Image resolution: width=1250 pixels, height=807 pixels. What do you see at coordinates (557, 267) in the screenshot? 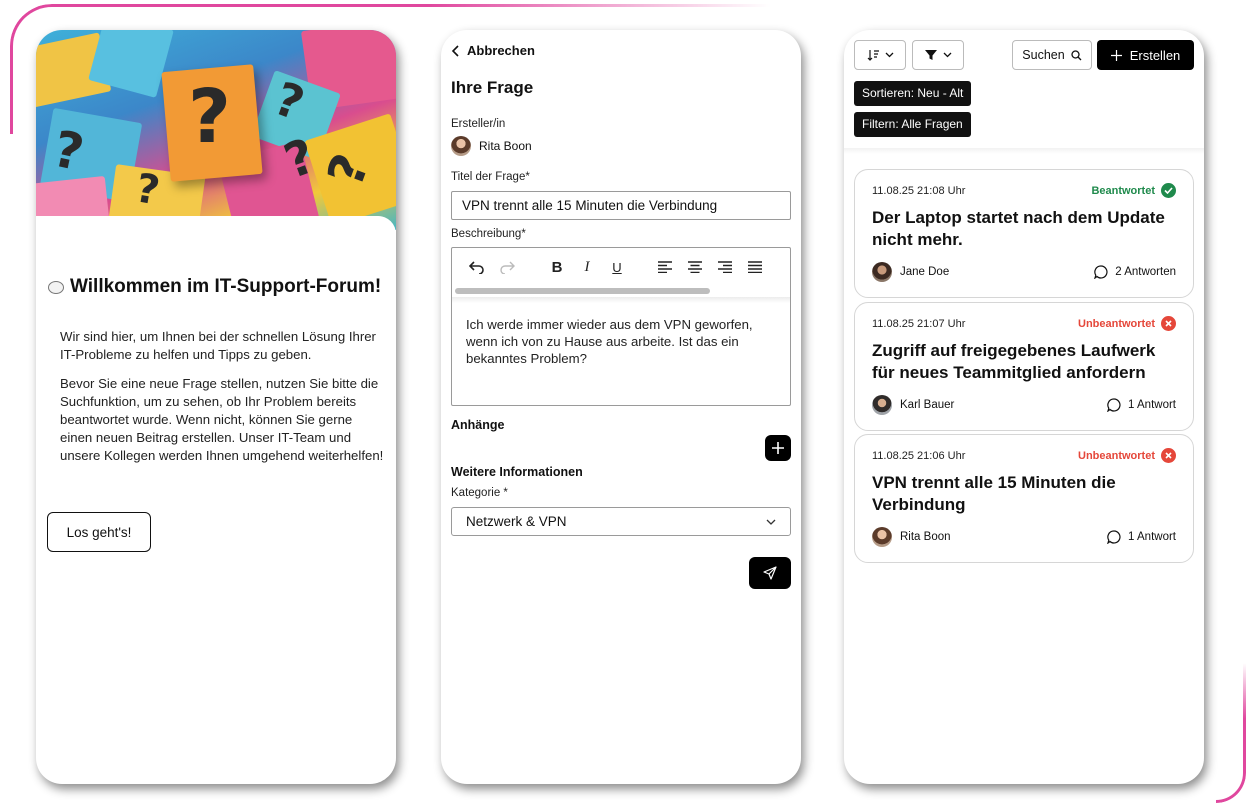
I see `bold-button: B` at bounding box center [557, 267].